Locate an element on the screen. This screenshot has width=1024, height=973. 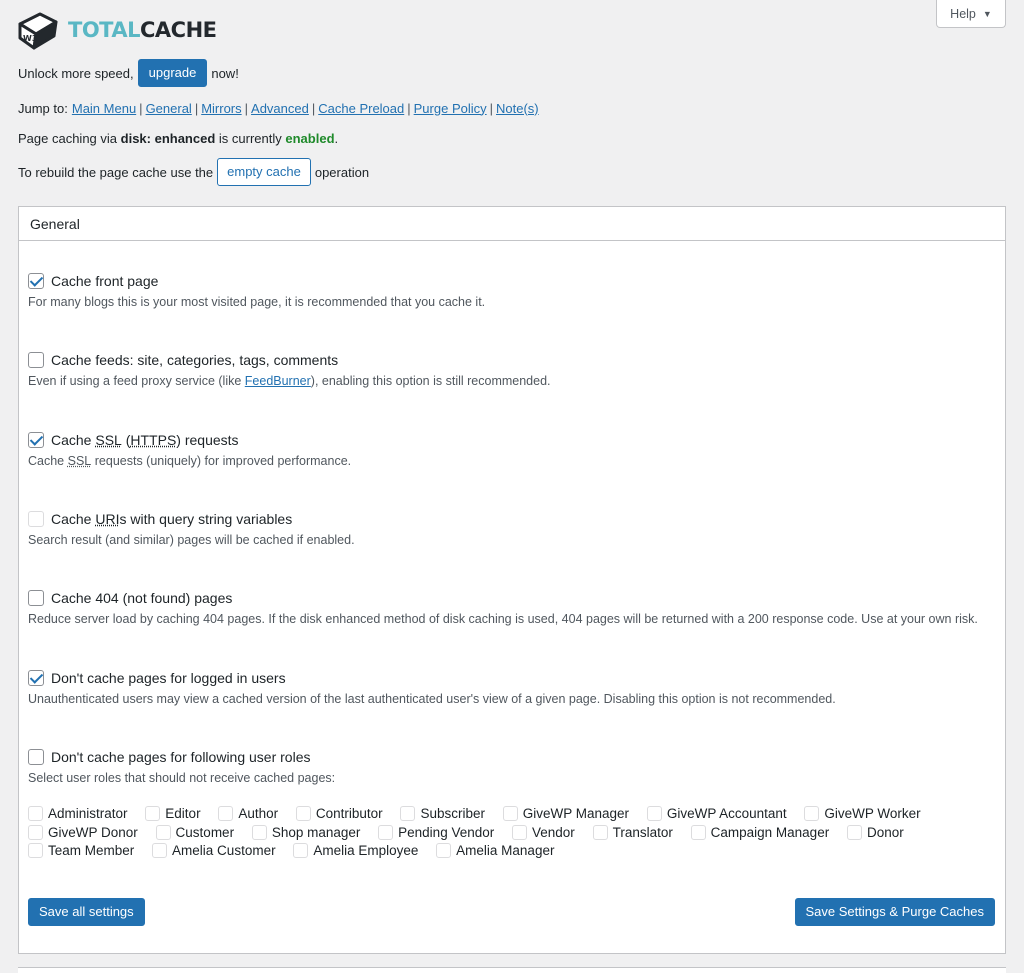
role-label: Vendor is located at coordinates (553, 832).